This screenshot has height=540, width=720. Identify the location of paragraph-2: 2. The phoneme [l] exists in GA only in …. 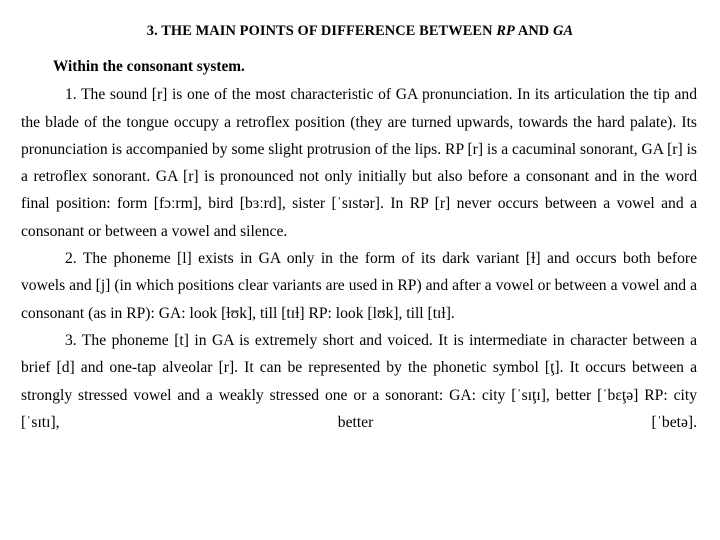
(359, 286).